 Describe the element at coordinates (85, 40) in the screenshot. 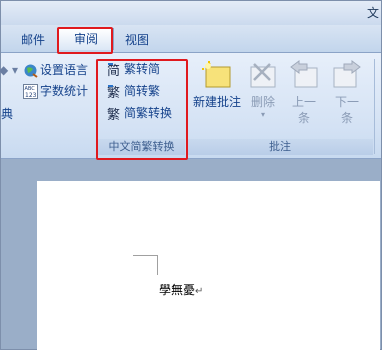

I see `review-tab-highlight` at that location.